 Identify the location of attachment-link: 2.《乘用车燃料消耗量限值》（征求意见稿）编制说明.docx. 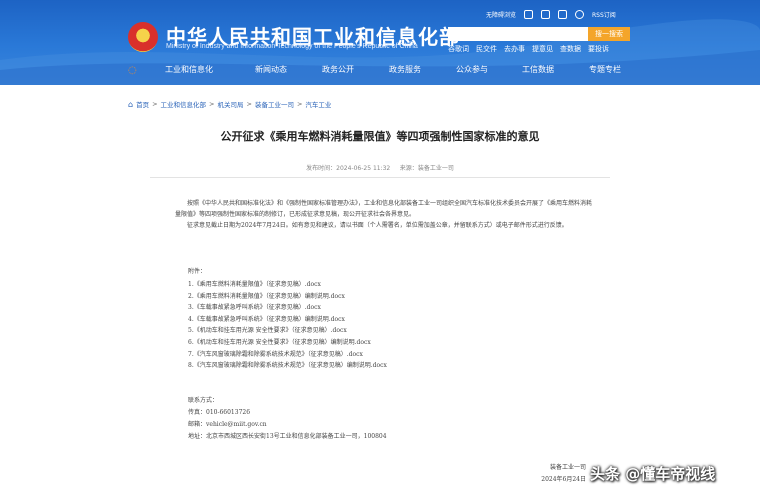
(287, 297).